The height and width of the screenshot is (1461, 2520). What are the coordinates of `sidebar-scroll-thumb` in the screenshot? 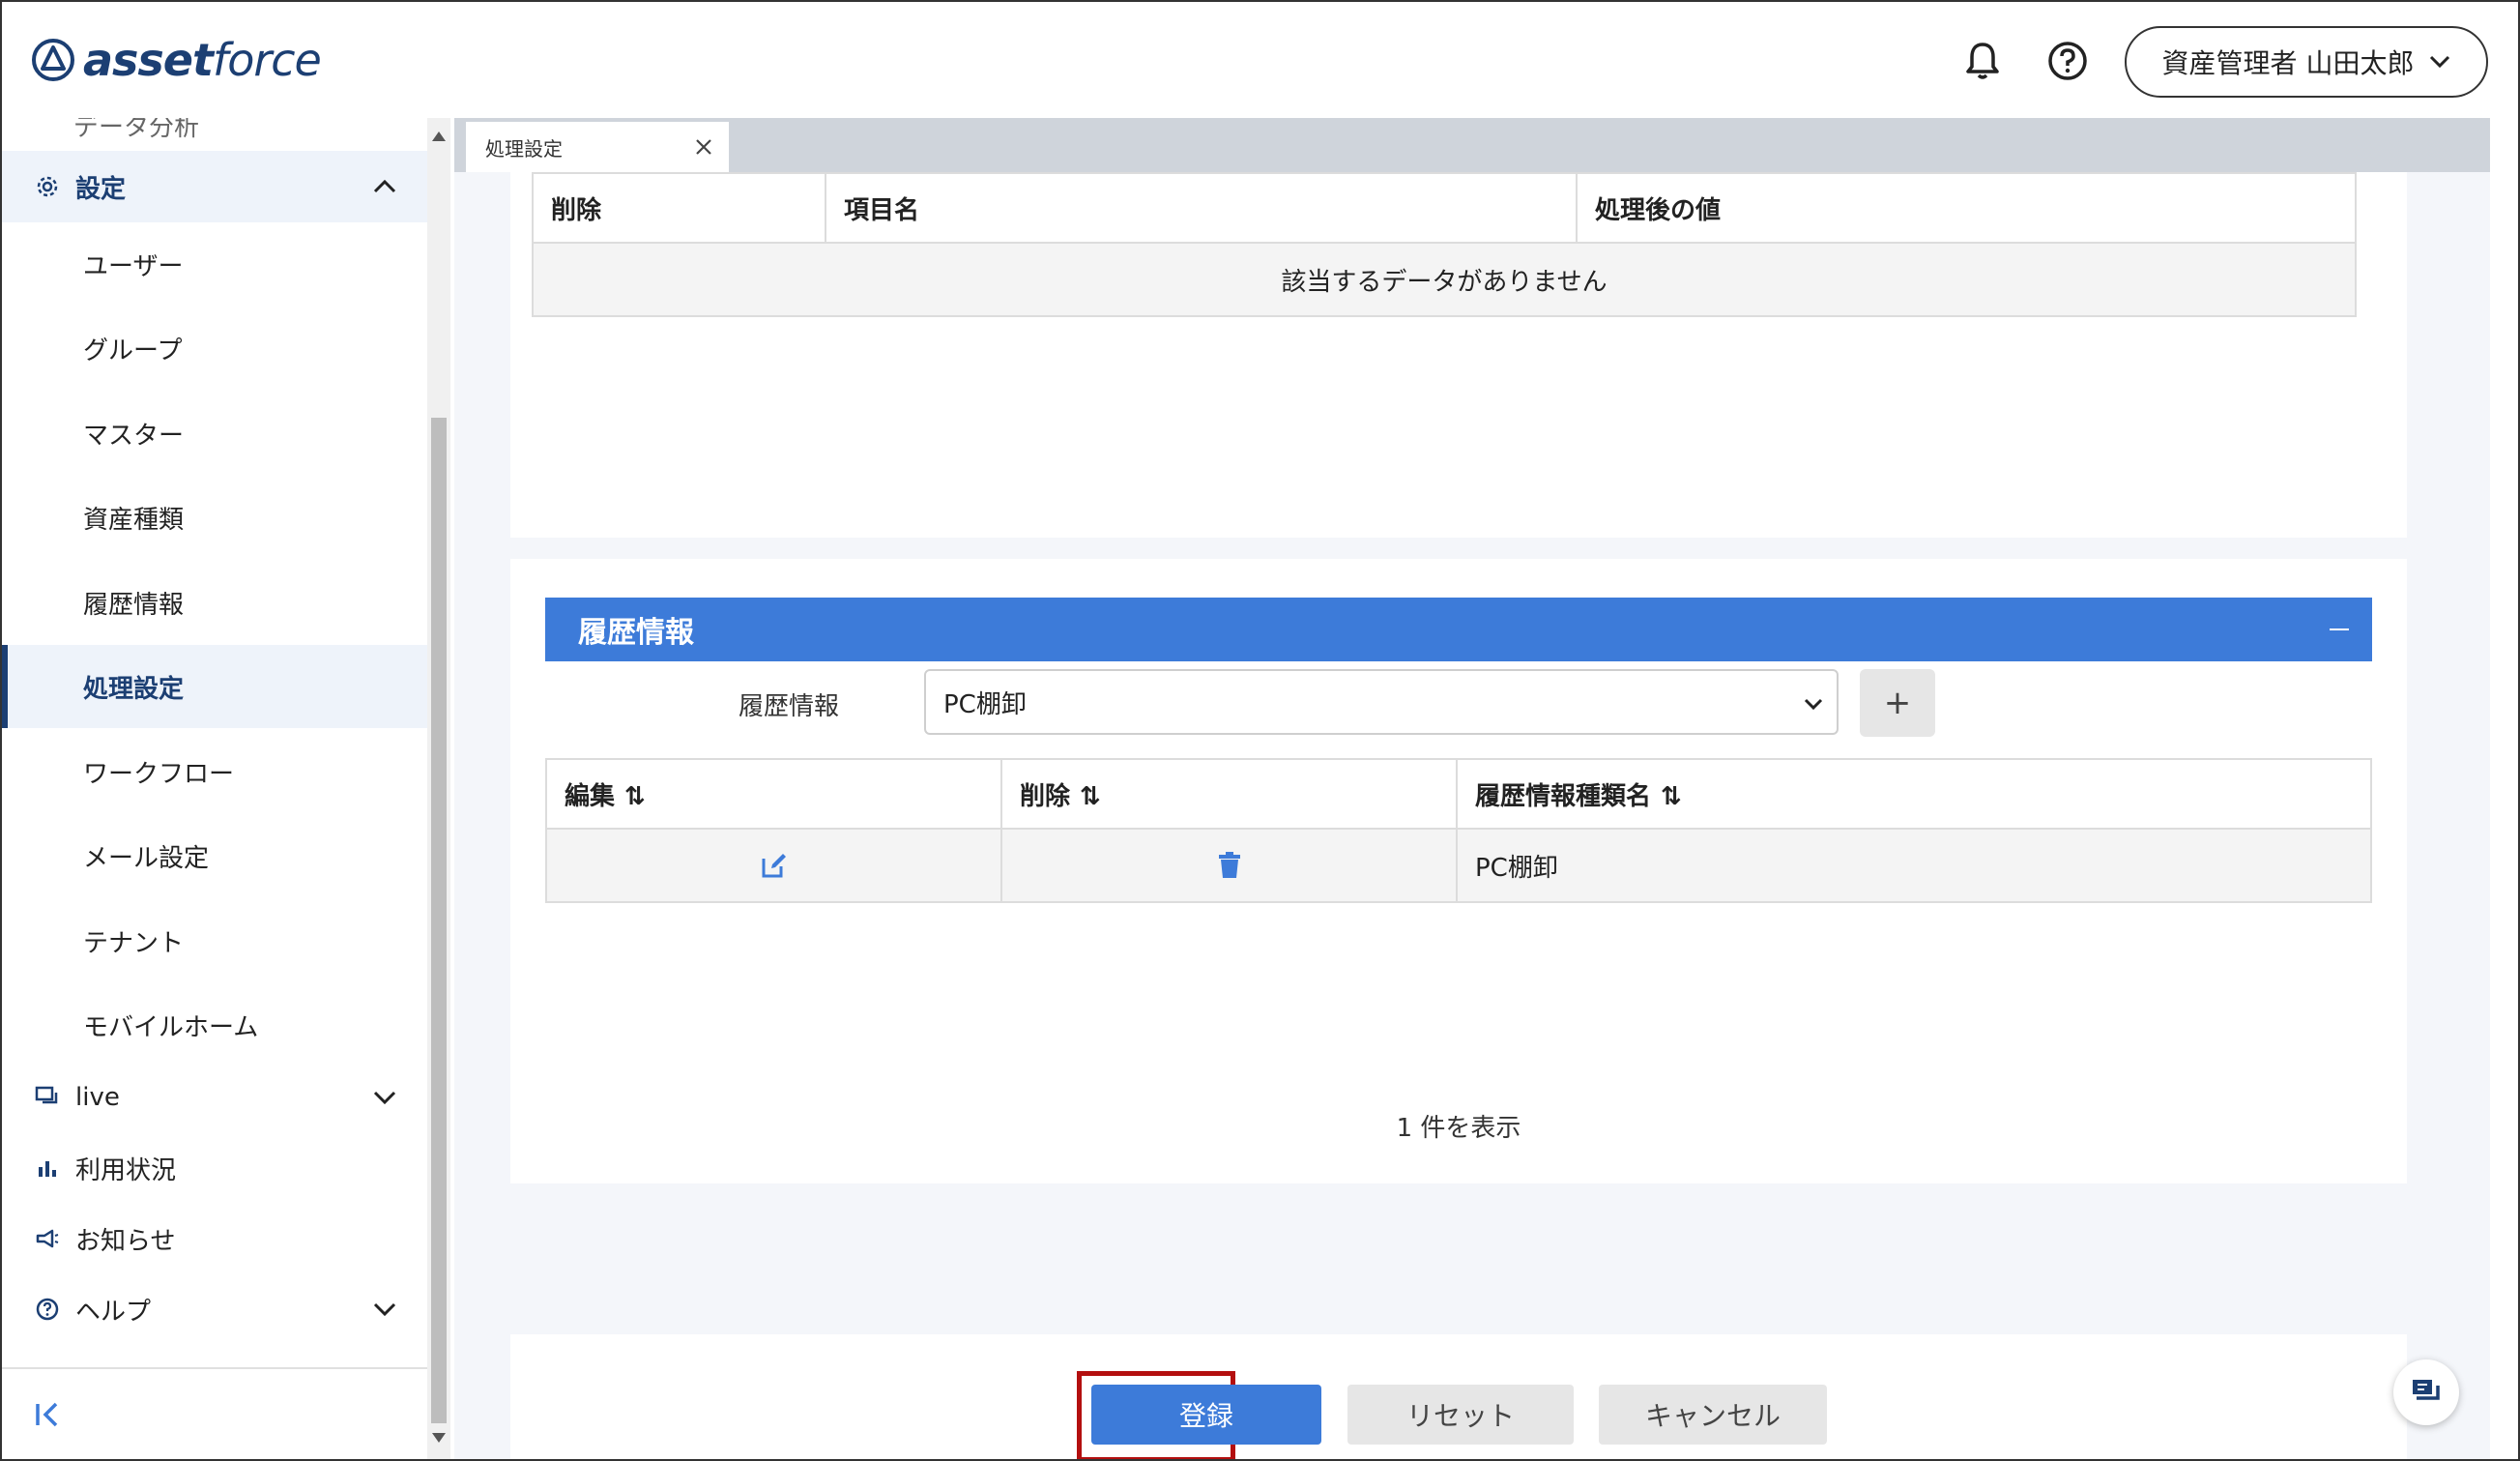 It's located at (439, 920).